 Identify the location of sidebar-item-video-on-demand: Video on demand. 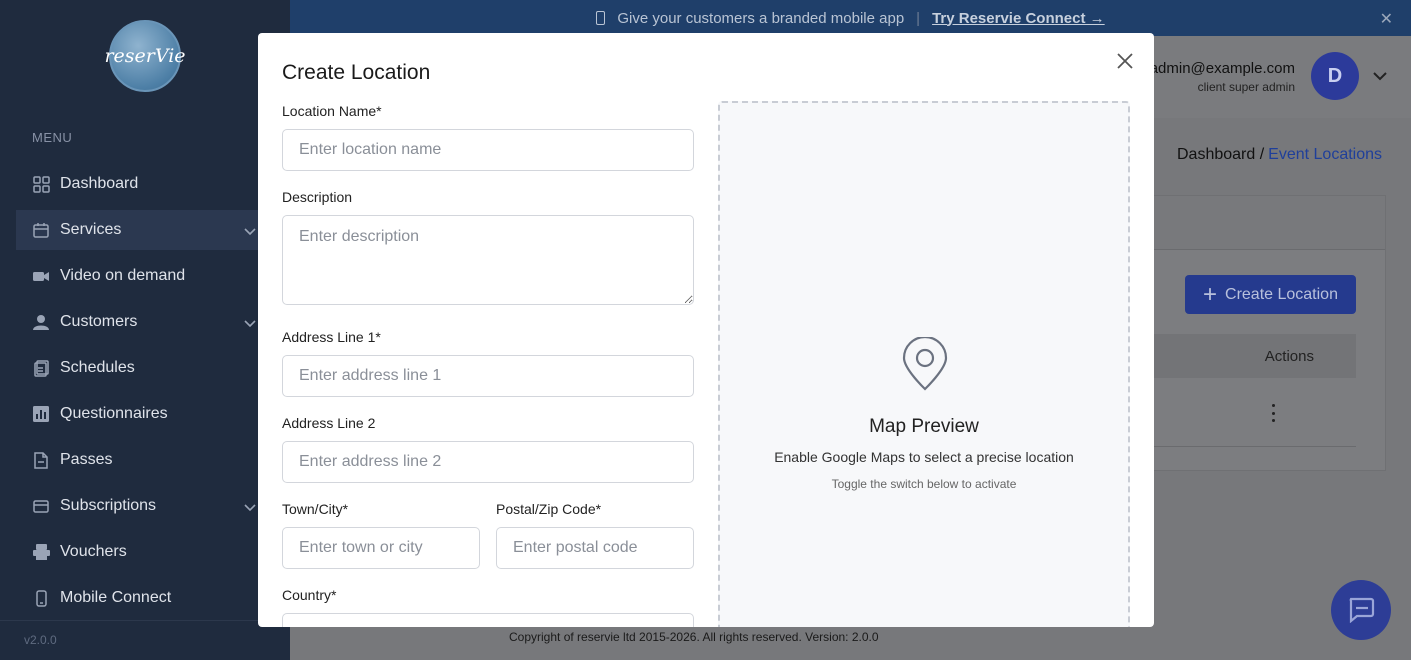
(145, 276).